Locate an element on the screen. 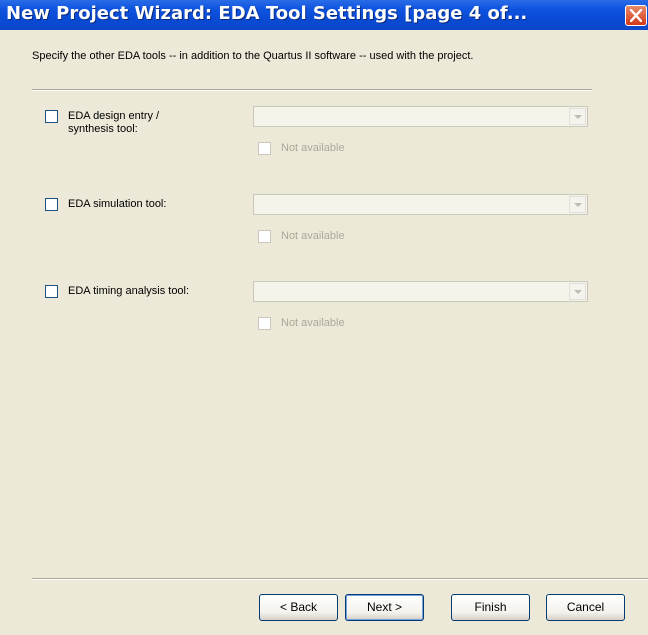 This screenshot has width=648, height=635. simulation-not-available: Not available is located at coordinates (301, 236).